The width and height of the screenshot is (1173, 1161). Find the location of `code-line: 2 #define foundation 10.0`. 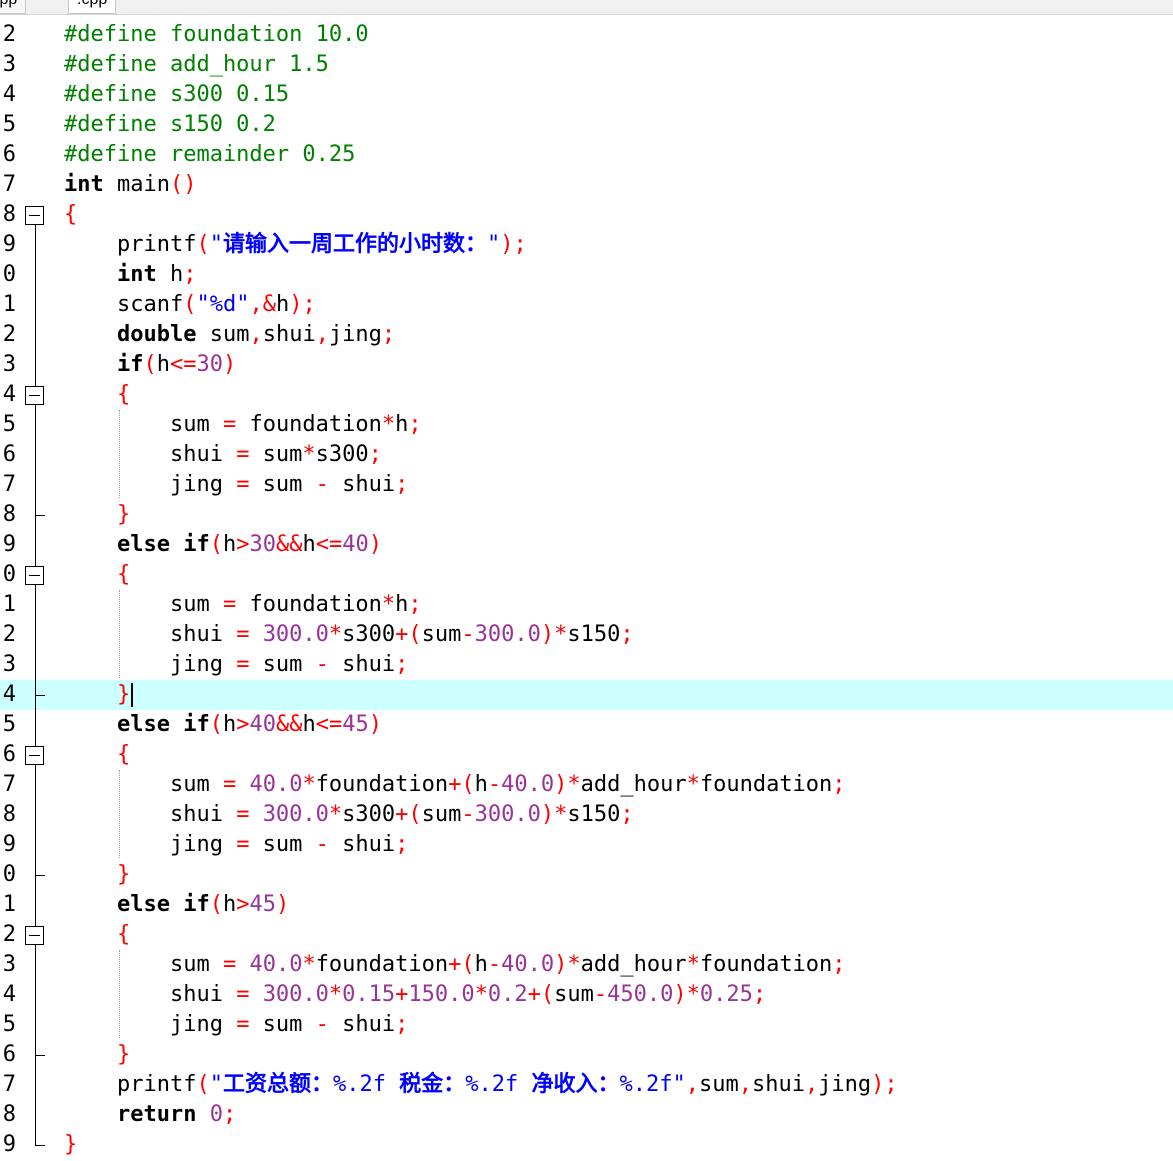

code-line: 2 #define foundation 10.0 is located at coordinates (586, 35).